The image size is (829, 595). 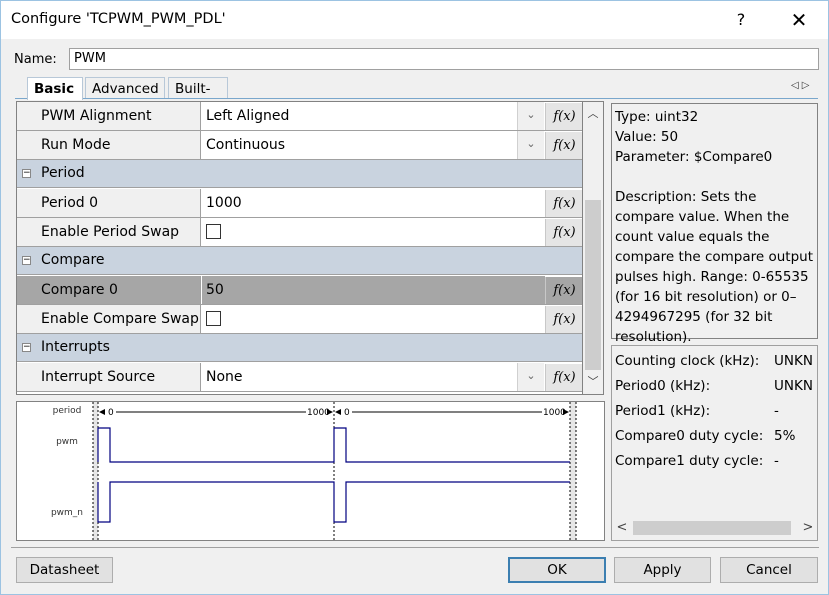 What do you see at coordinates (593, 382) in the screenshot?
I see `scroll-down-icon: ﹀` at bounding box center [593, 382].